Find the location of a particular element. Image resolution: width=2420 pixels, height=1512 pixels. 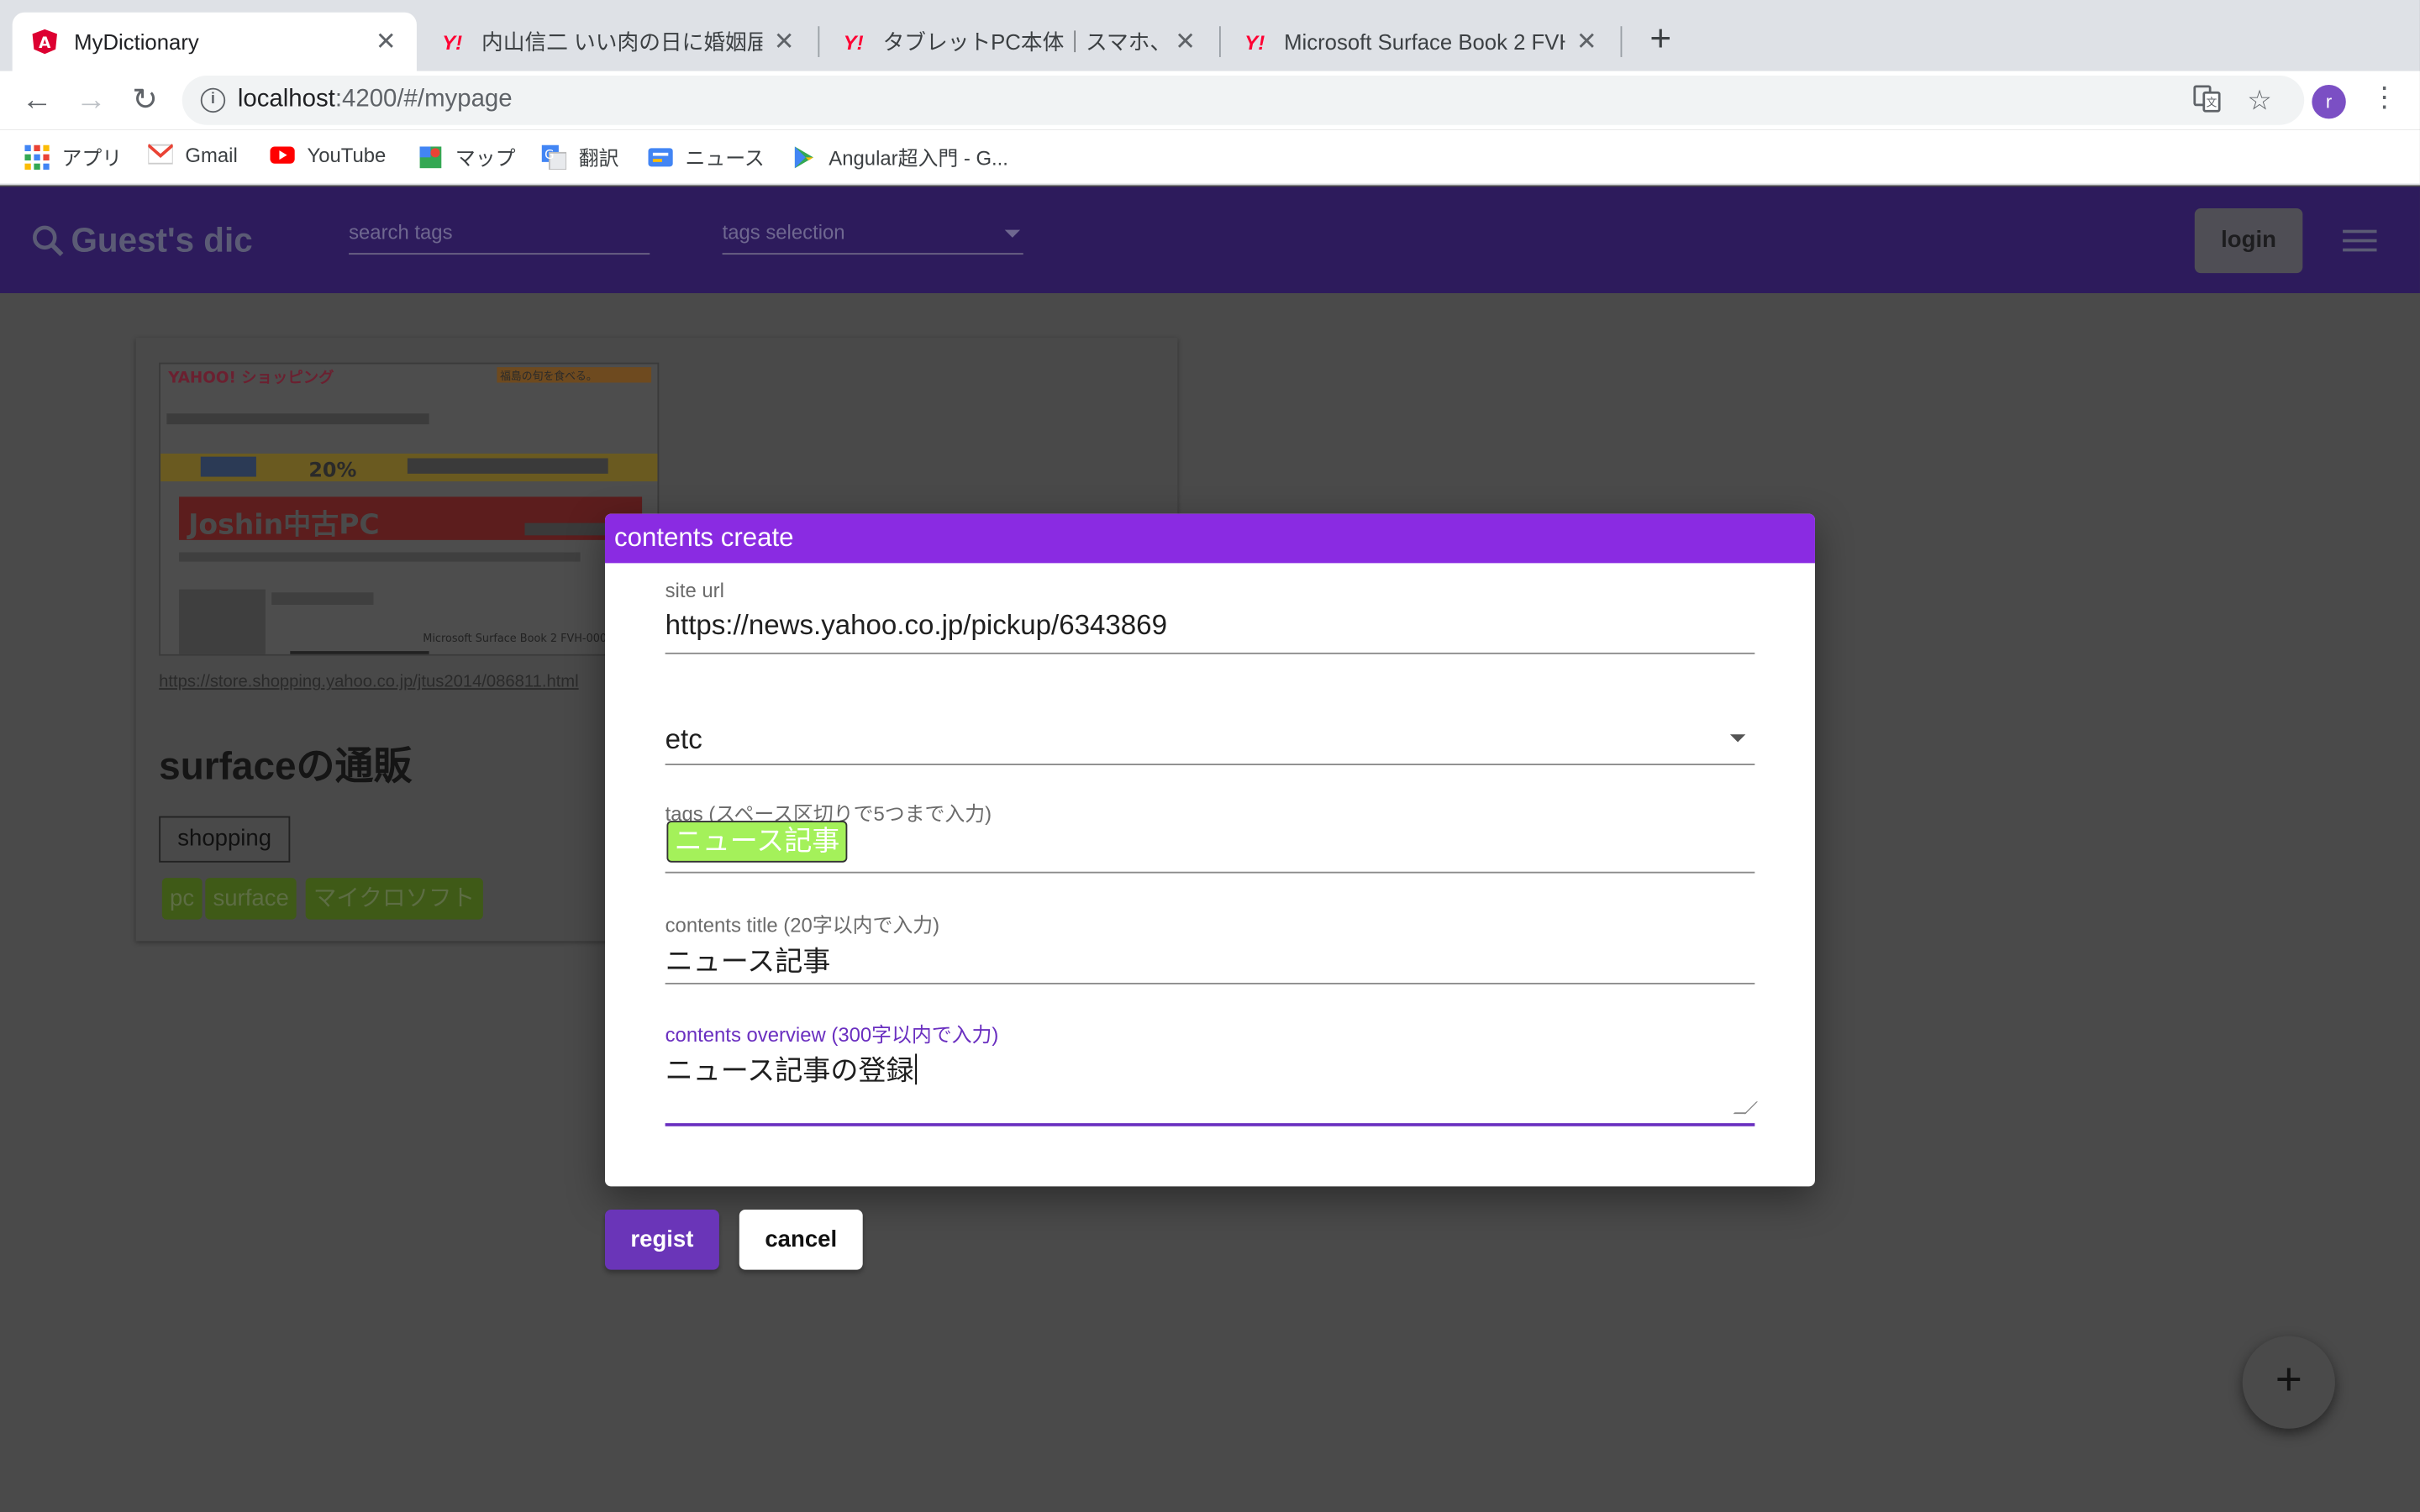

bookmark-label: 翻訳 is located at coordinates (598, 158).